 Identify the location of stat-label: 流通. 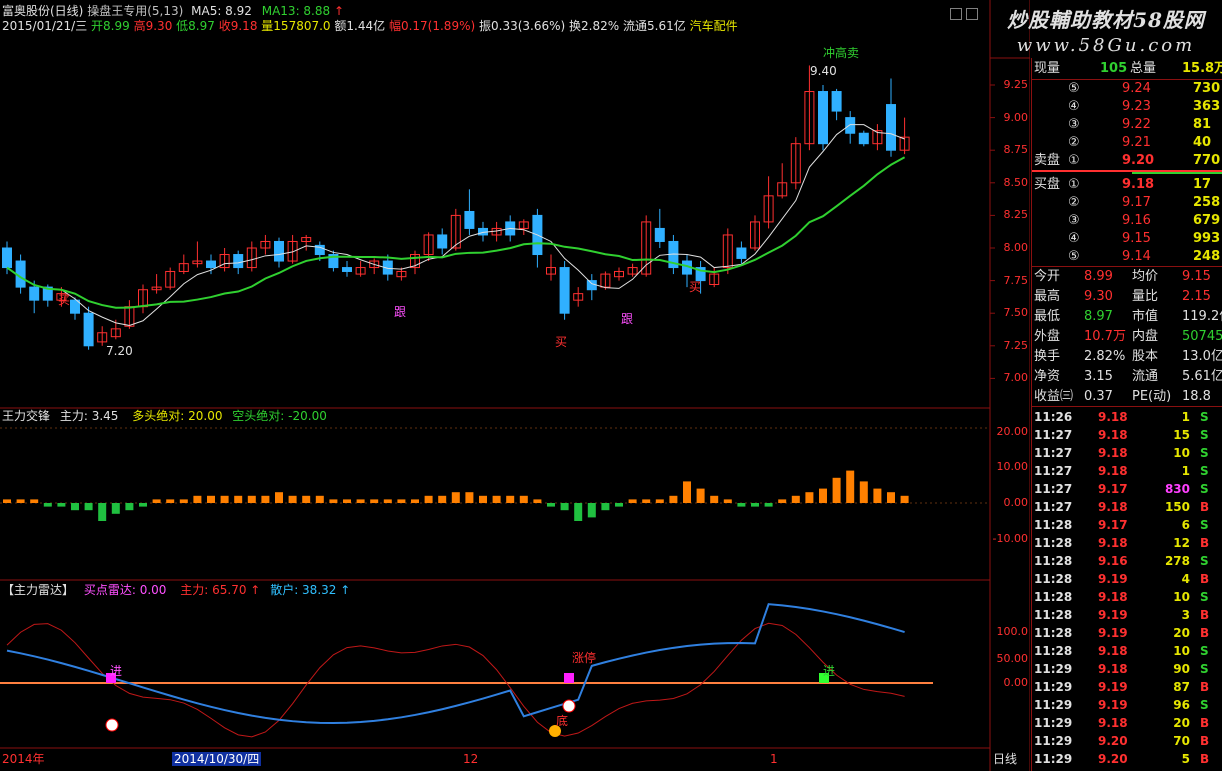
(1145, 376).